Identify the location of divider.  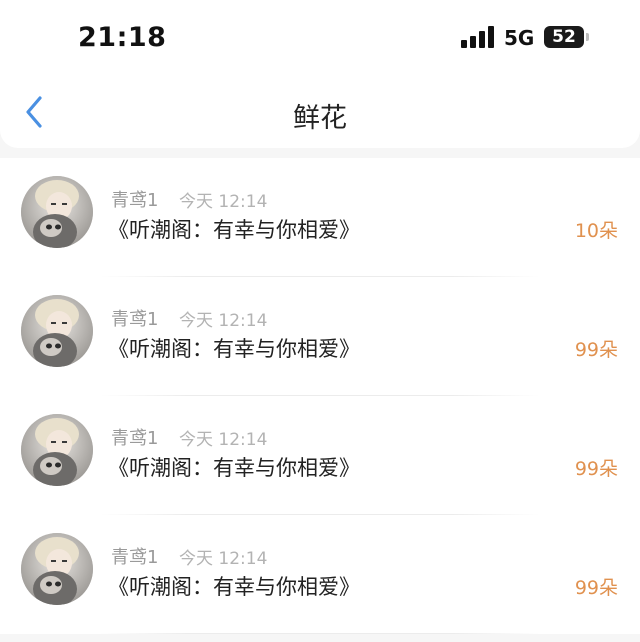
(320, 633).